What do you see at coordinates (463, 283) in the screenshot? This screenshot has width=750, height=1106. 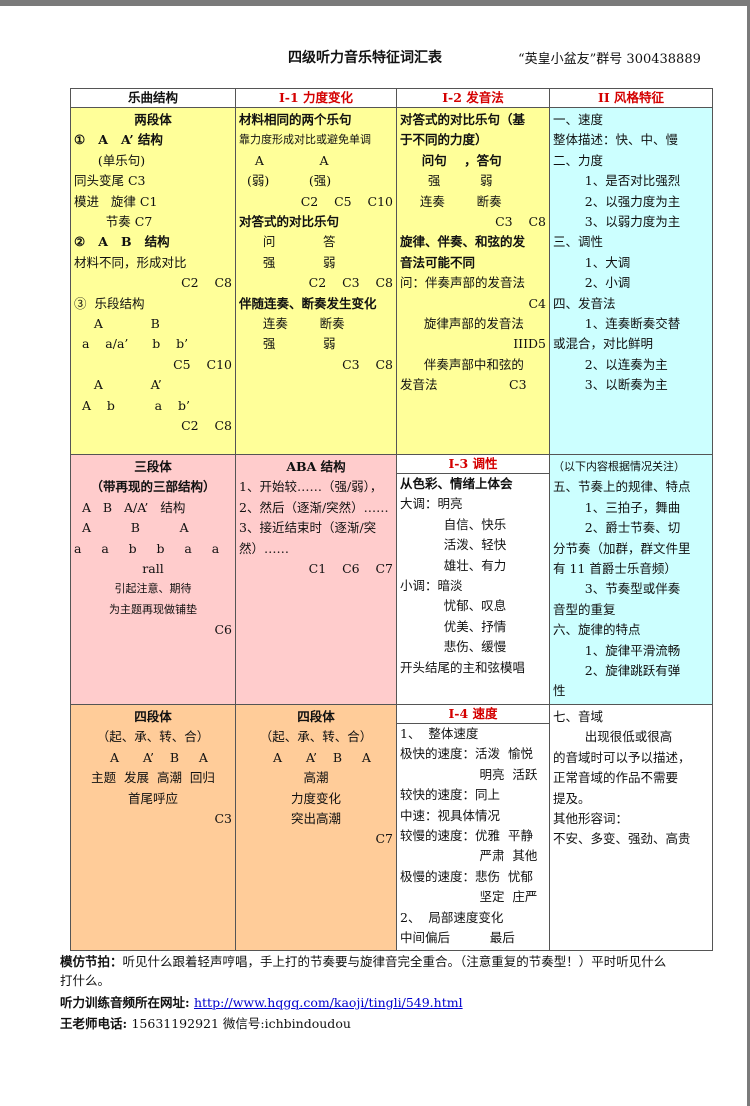 I see `cell-line: 问：伴奏声部的发音法` at bounding box center [463, 283].